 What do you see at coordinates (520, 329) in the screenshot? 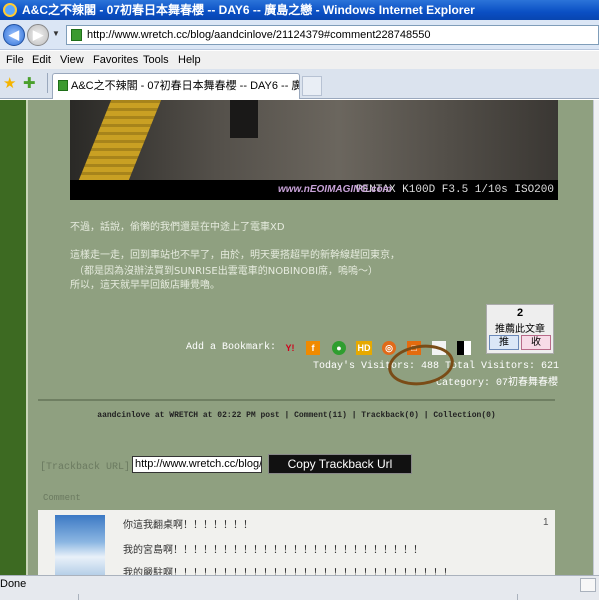
I see `recommend-label: 推薦此文章` at bounding box center [520, 329].